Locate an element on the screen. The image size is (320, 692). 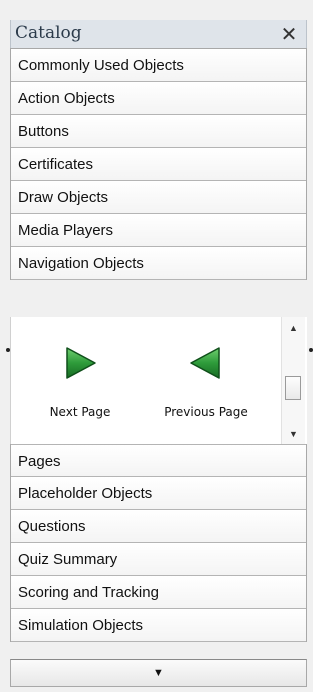
category-label: Quiz Summary is located at coordinates (68, 559).